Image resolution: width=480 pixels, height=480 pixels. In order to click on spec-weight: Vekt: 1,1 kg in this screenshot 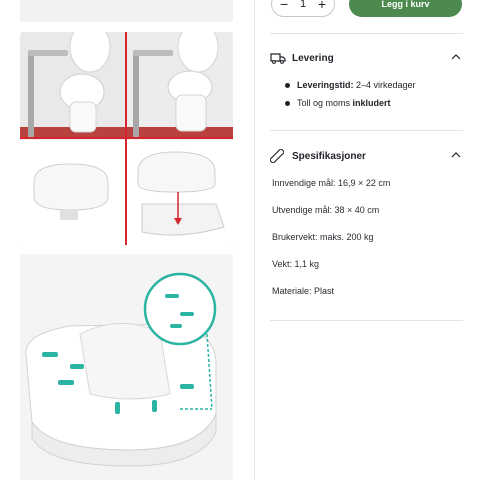, I will do `click(296, 264)`.